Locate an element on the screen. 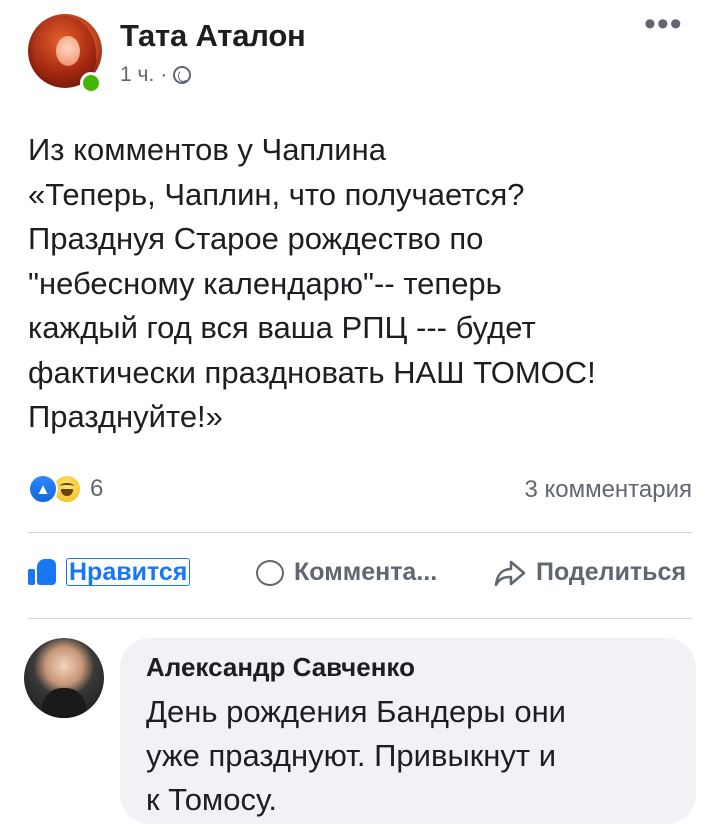 The width and height of the screenshot is (720, 831). like-button-label: Нравится is located at coordinates (128, 572).